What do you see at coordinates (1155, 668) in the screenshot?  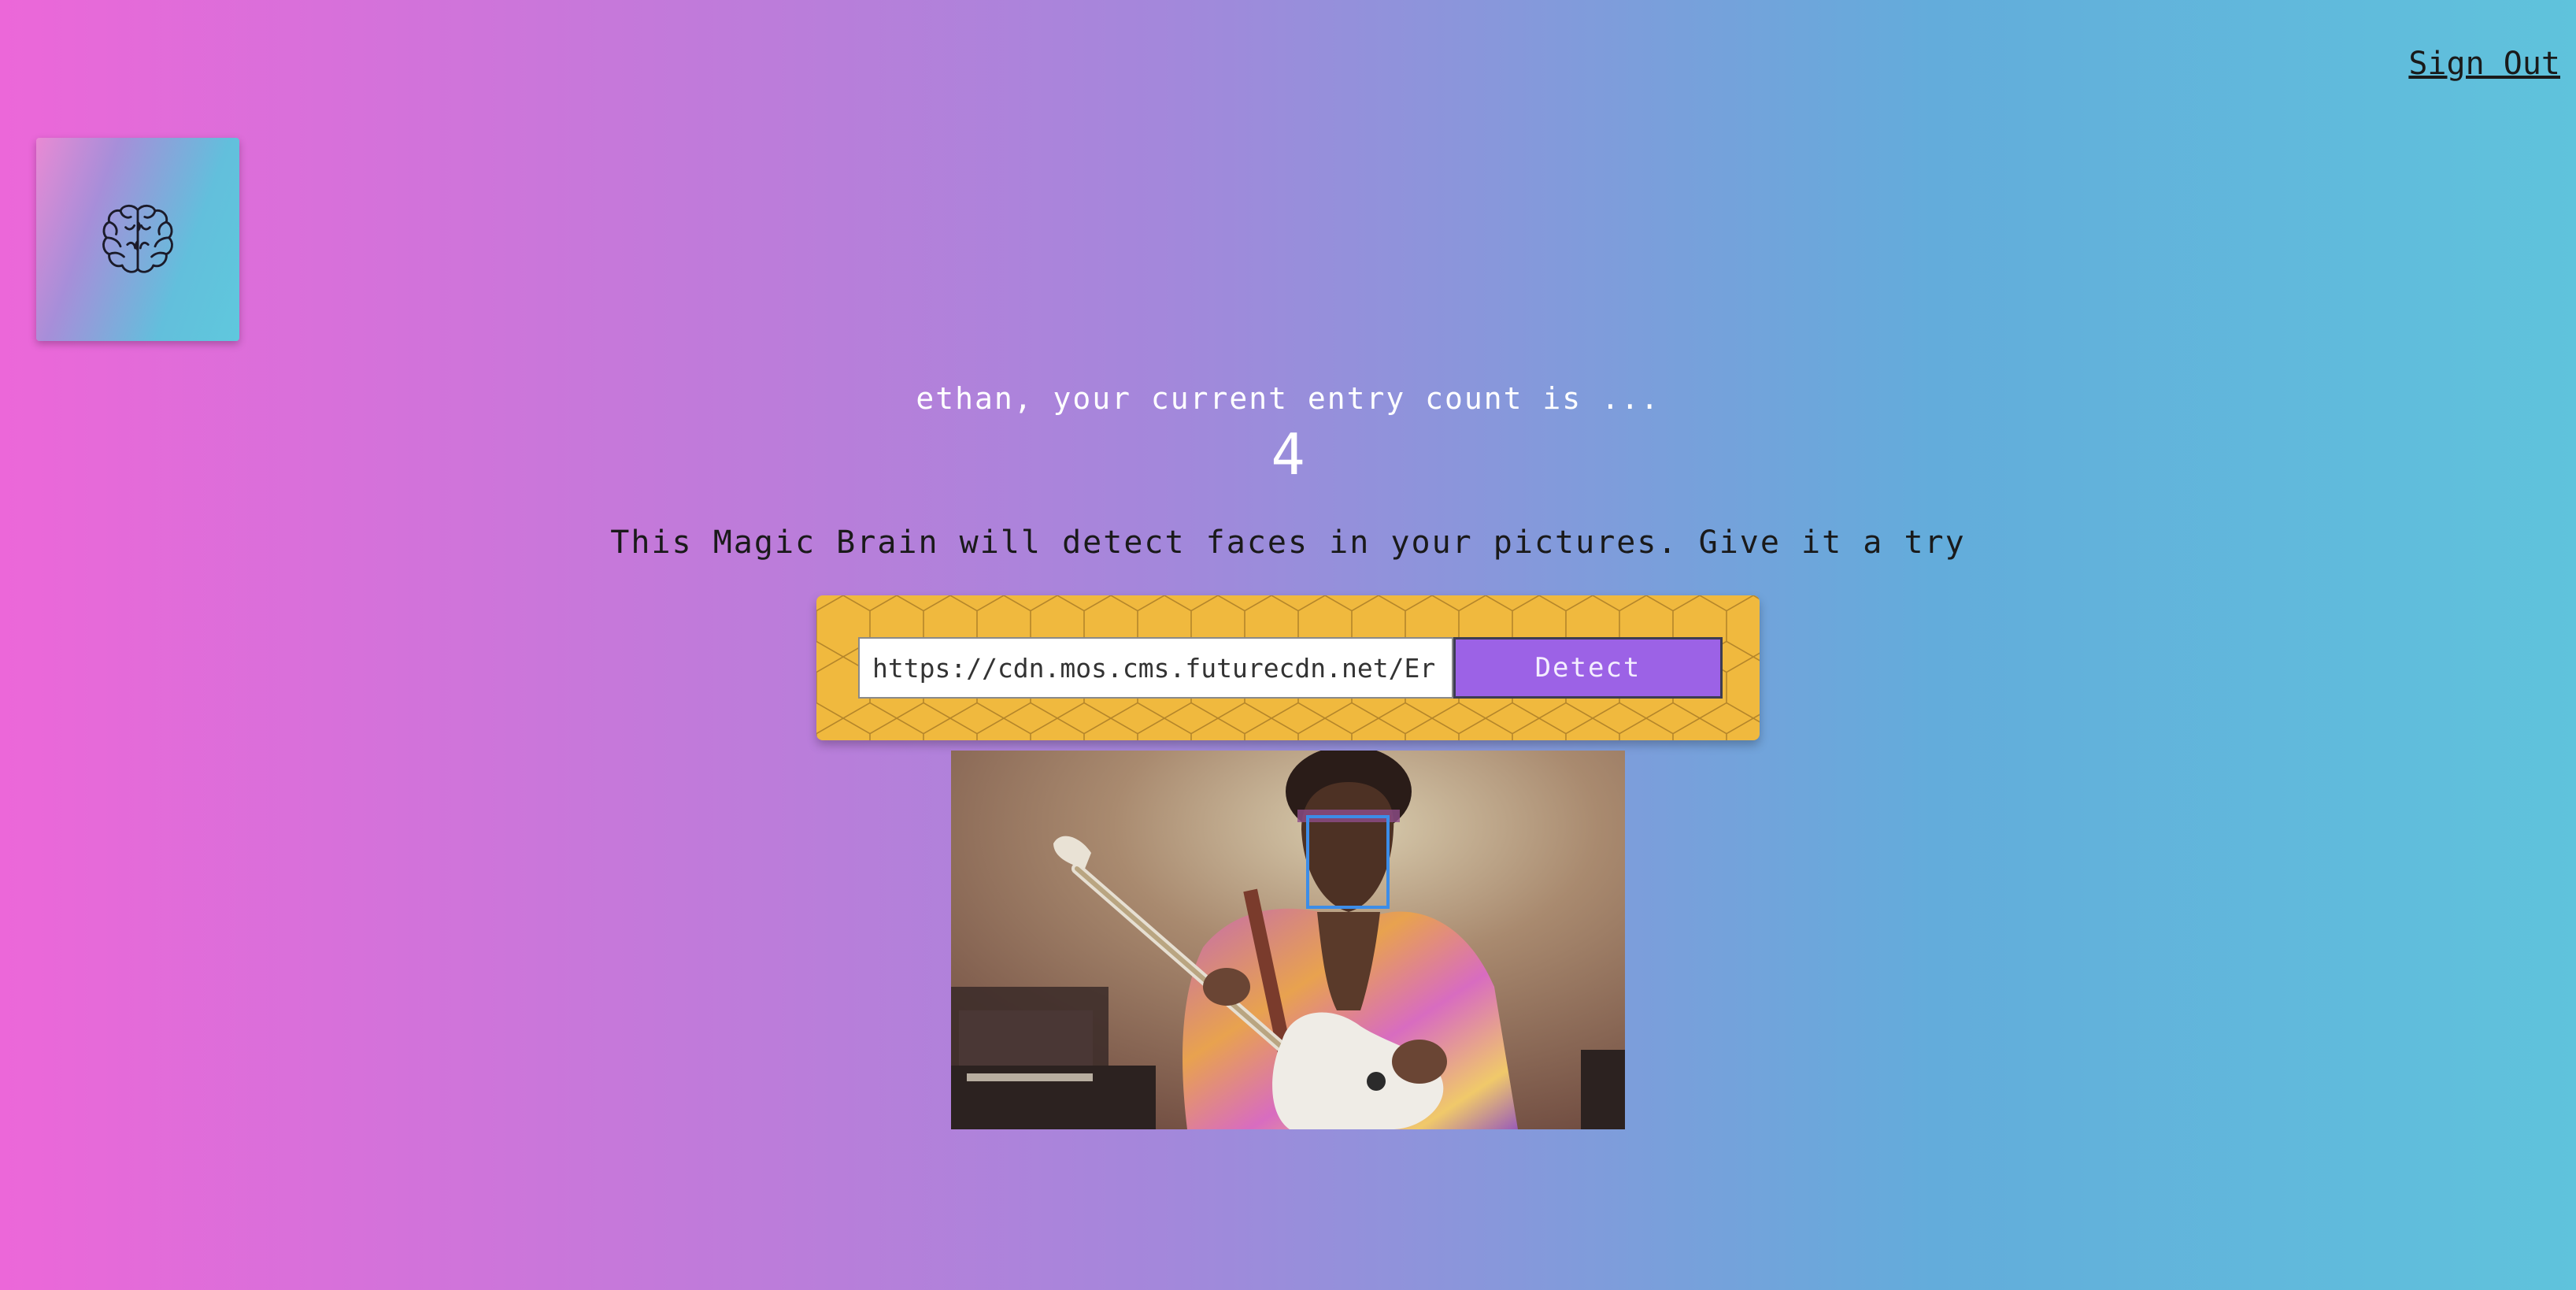 I see `image-url-input` at bounding box center [1155, 668].